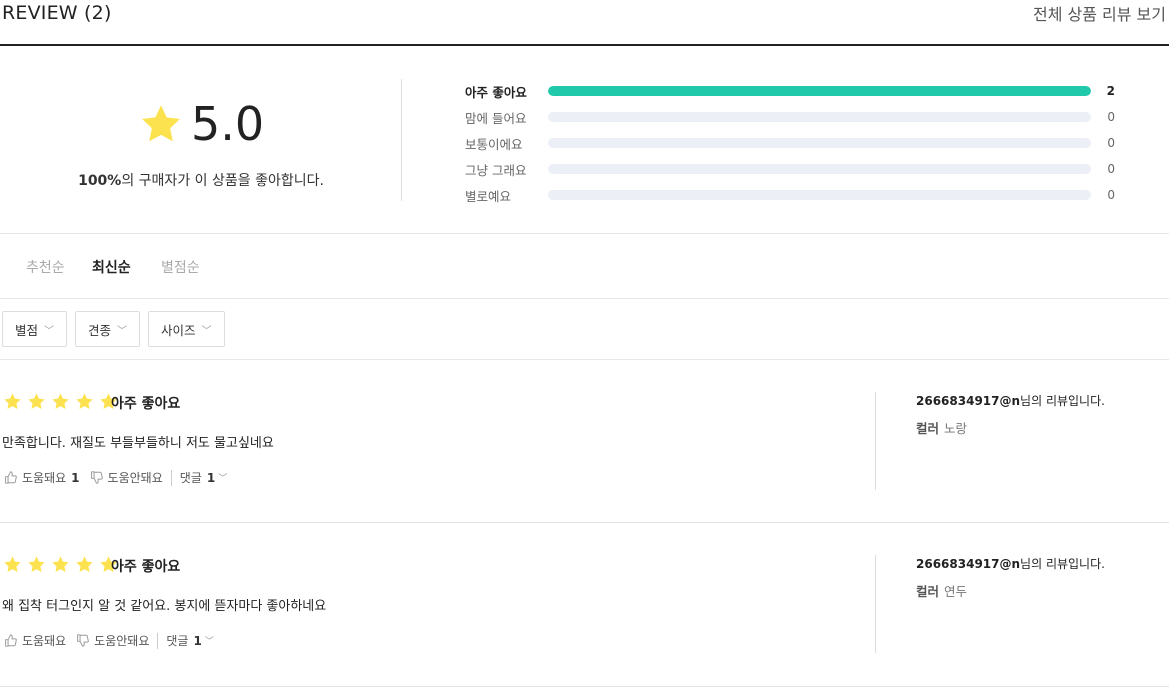 The width and height of the screenshot is (1169, 691). Describe the element at coordinates (496, 92) in the screenshot. I see `dist-label: 아주 좋아요` at that location.